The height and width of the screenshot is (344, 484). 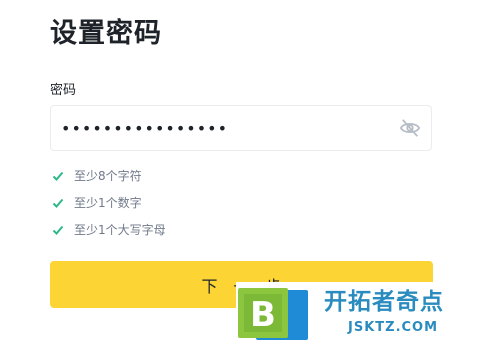 I want to click on watermark: B 开拓者奇点 JSKTZ.COM, so click(x=360, y=313).